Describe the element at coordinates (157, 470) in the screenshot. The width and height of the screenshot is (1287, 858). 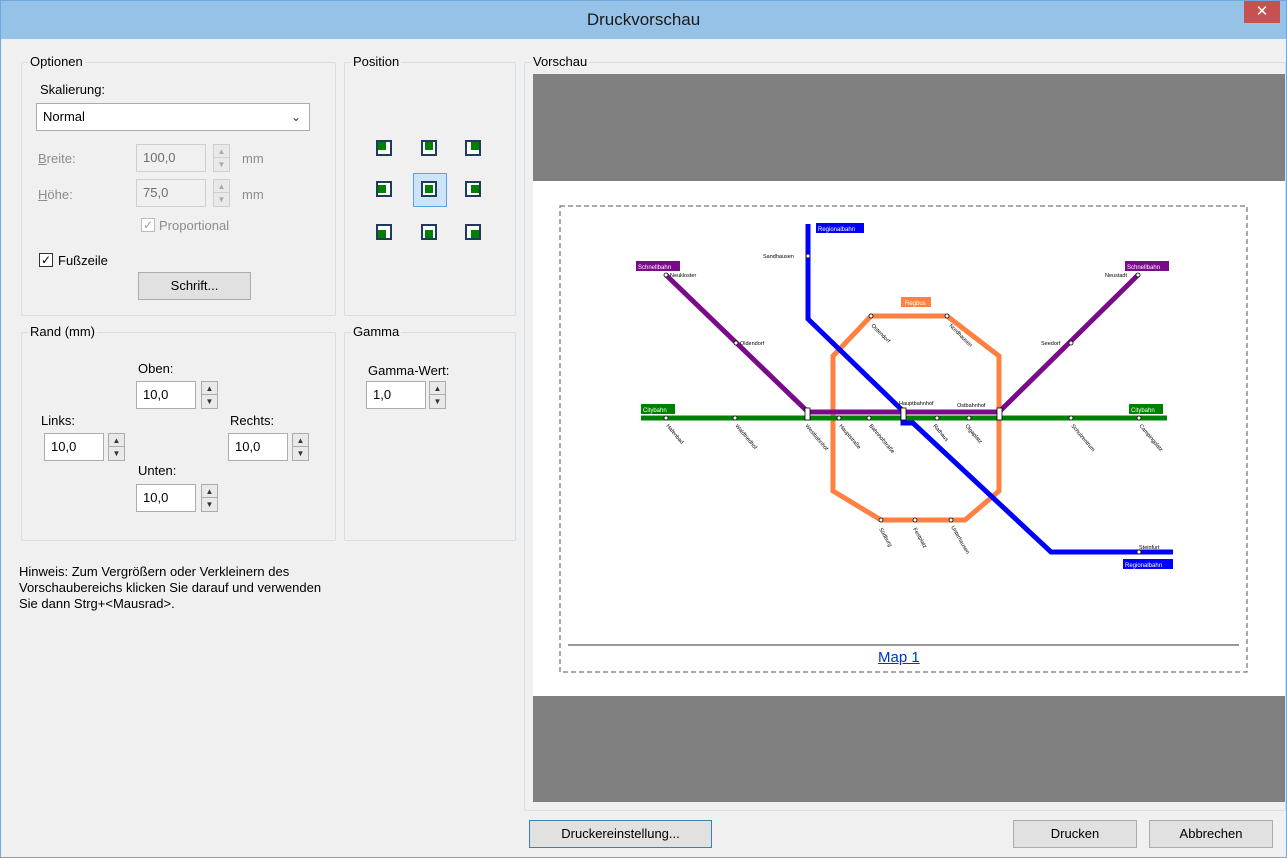
I see `bottom-margin-label: Unten:` at that location.